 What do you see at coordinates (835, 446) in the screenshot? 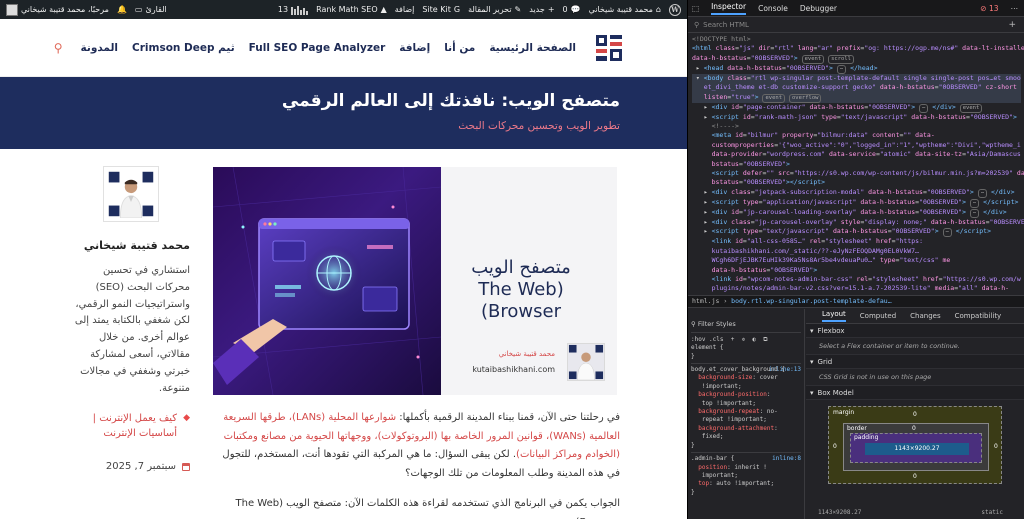
I see `margin-left-value: 0` at bounding box center [835, 446].